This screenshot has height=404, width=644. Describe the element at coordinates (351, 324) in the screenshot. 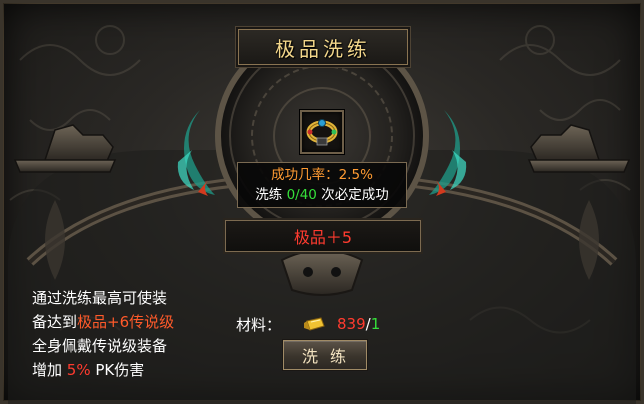

I see `material-owned: 839` at that location.